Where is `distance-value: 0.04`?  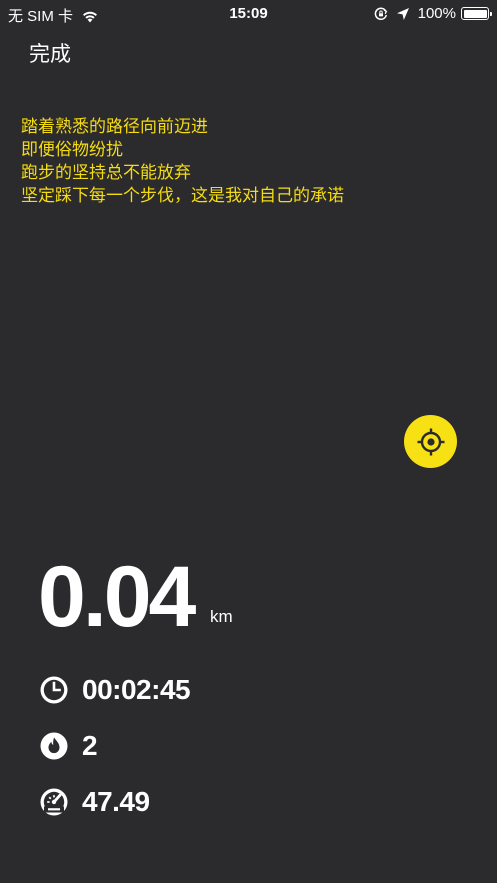
distance-value: 0.04 is located at coordinates (117, 597).